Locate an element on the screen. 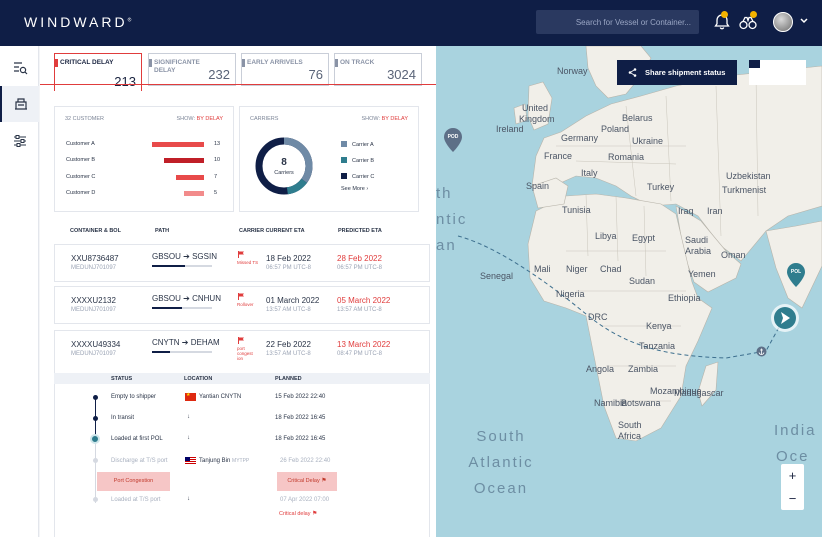 This screenshot has height=537, width=822. container-number: XXXXU49334 is located at coordinates (95, 344).